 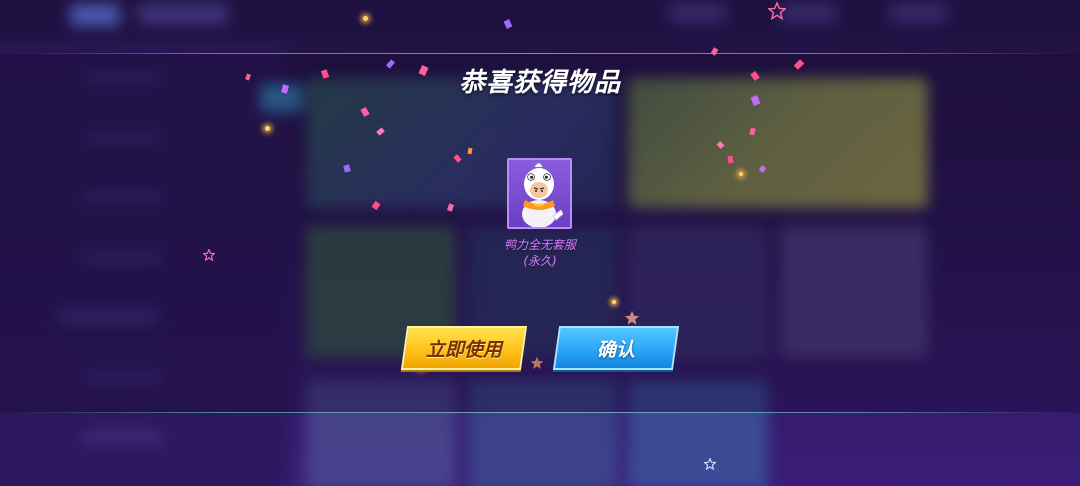 I want to click on divider-top, so click(x=540, y=53).